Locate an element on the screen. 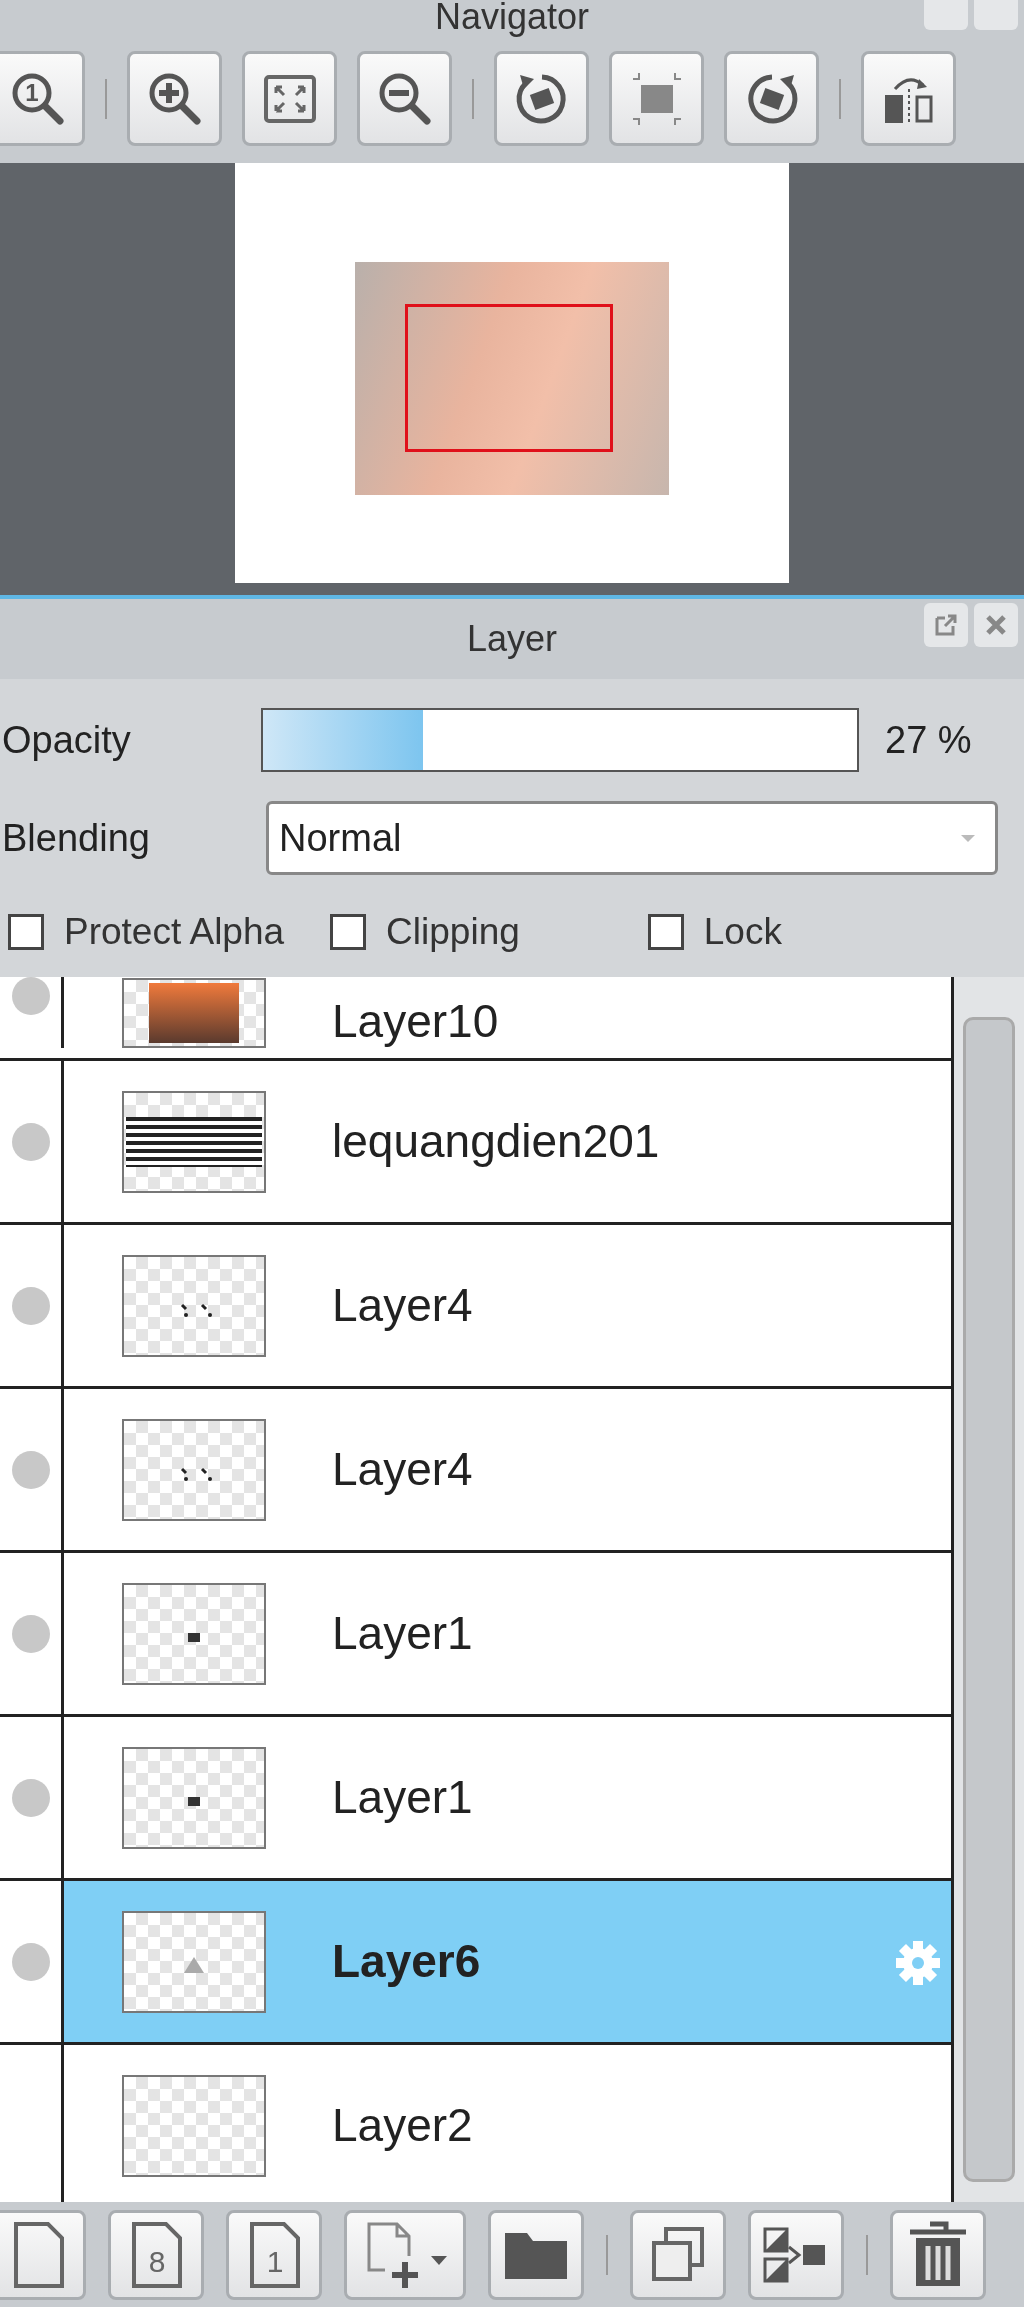 The width and height of the screenshot is (1024, 2307). new-1bpp-layer-button: 1 is located at coordinates (274, 2254).